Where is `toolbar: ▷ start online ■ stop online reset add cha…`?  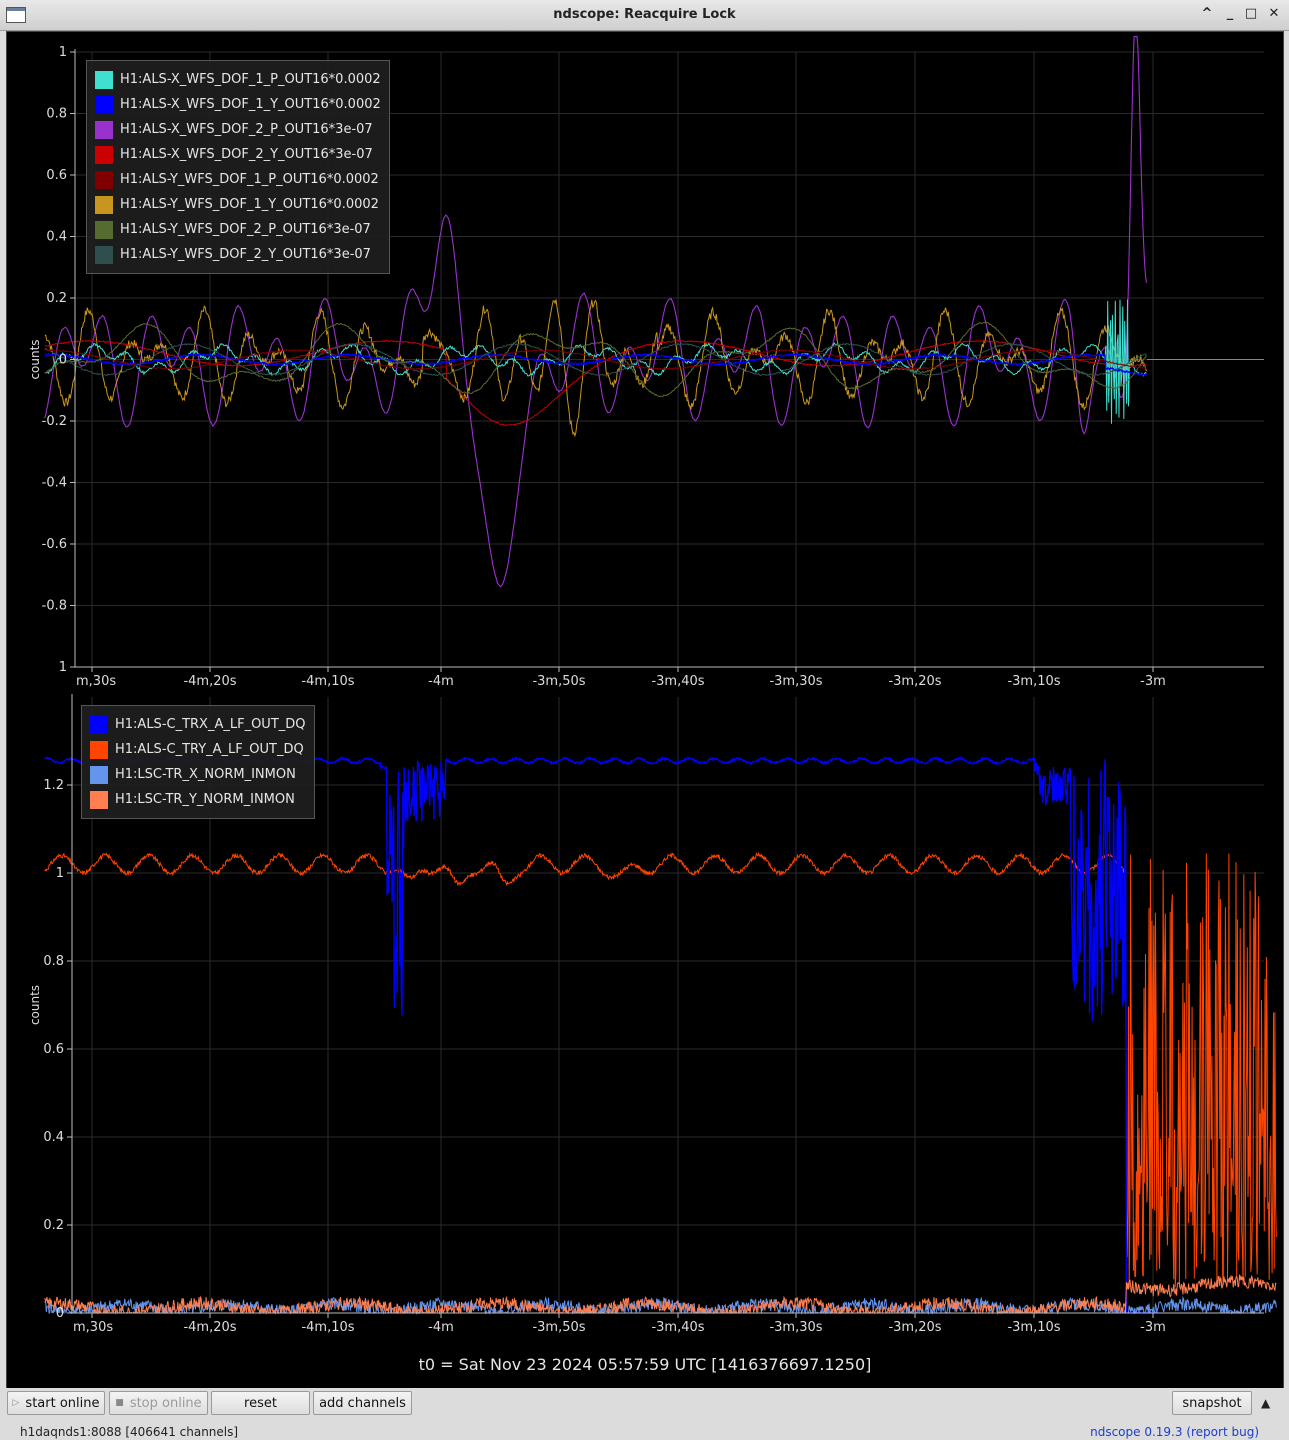 toolbar: ▷ start online ■ stop online reset add cha… is located at coordinates (644, 1403).